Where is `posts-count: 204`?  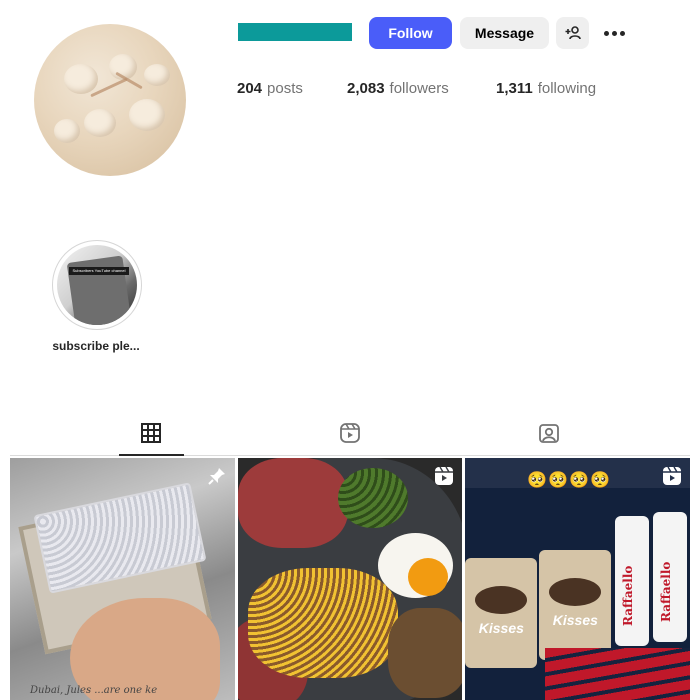 posts-count: 204 is located at coordinates (250, 88).